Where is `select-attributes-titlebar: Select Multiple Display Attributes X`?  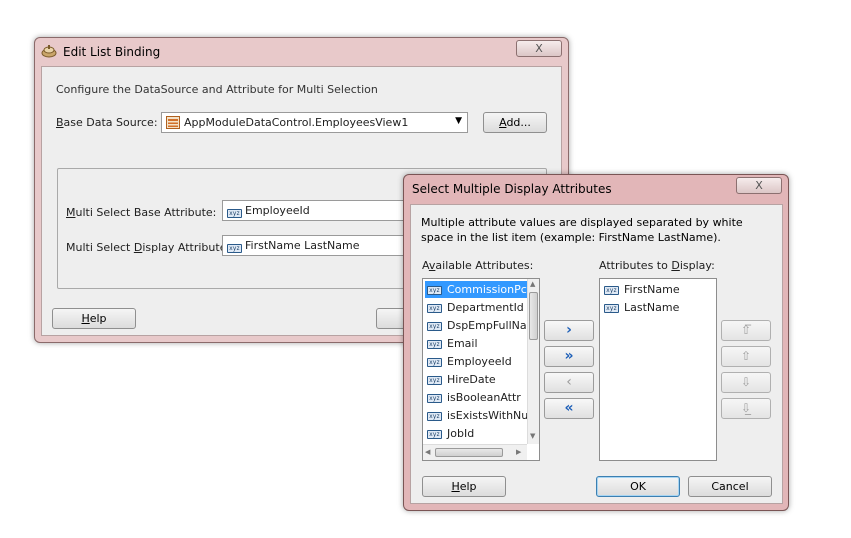
select-attributes-titlebar: Select Multiple Display Attributes X is located at coordinates (596, 189).